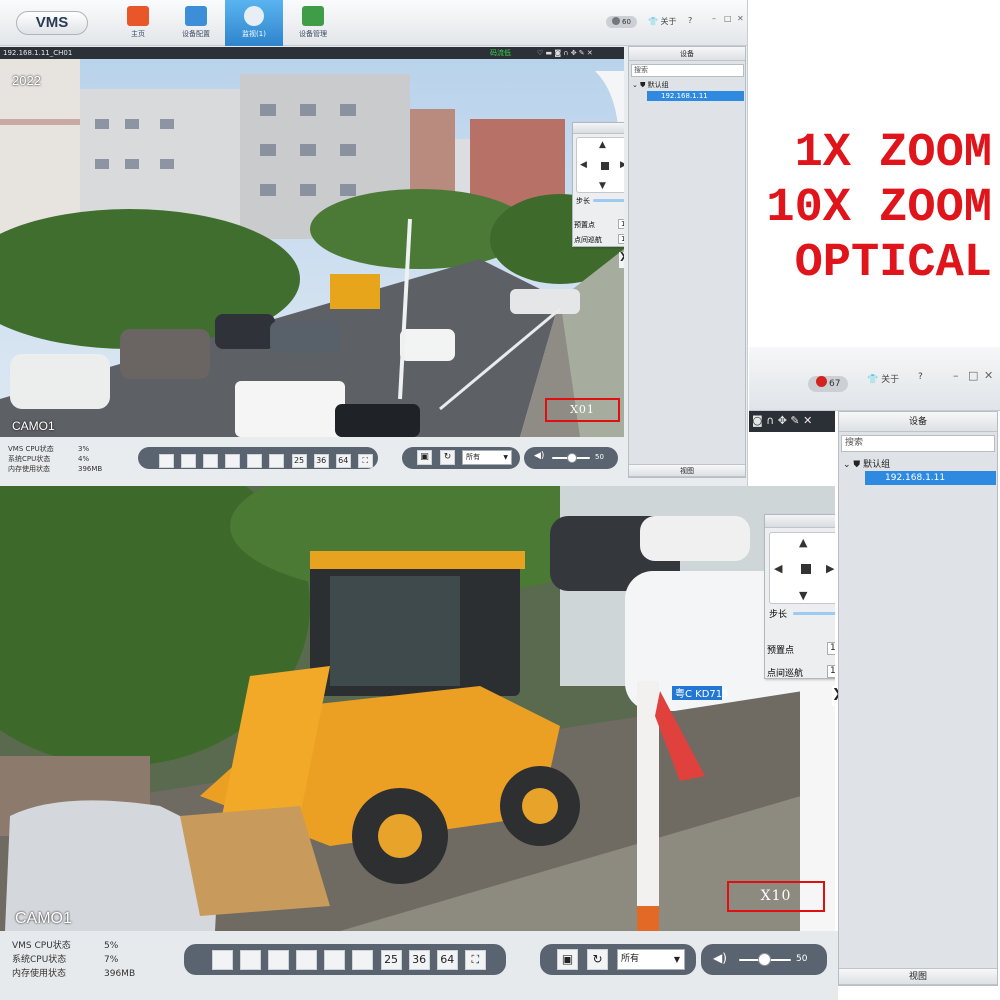 Image resolution: width=1000 pixels, height=1000 pixels. I want to click on device-manage-icon, so click(313, 16).